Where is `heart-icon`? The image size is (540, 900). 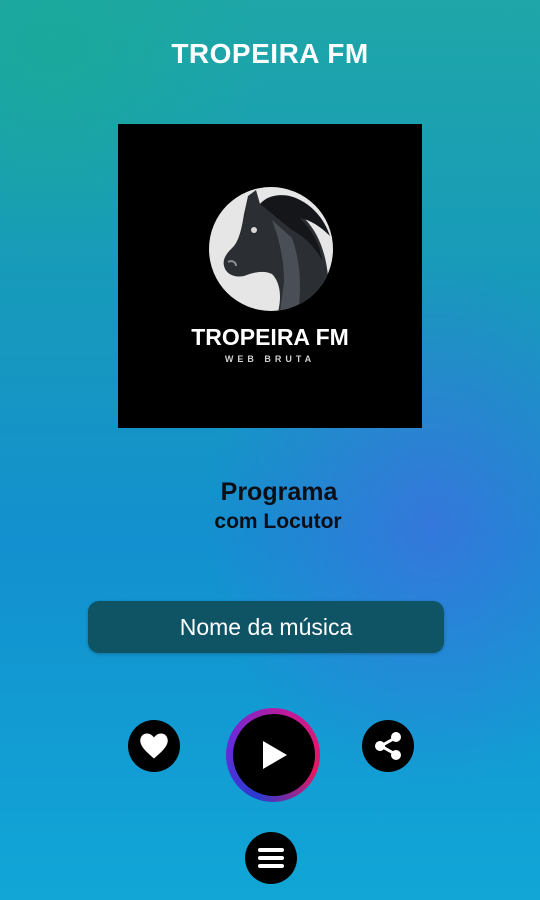
heart-icon is located at coordinates (154, 746).